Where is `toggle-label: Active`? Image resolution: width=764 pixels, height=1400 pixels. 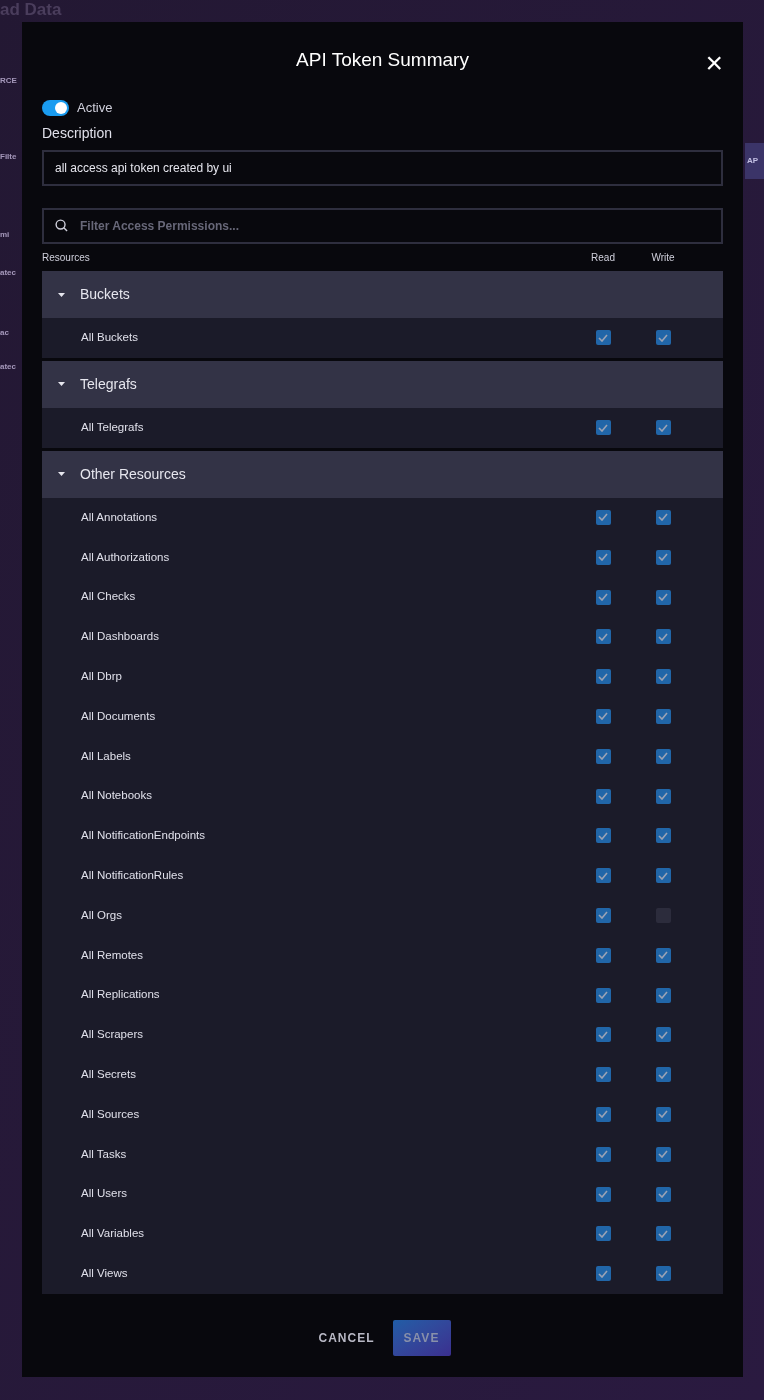
toggle-label: Active is located at coordinates (95, 108).